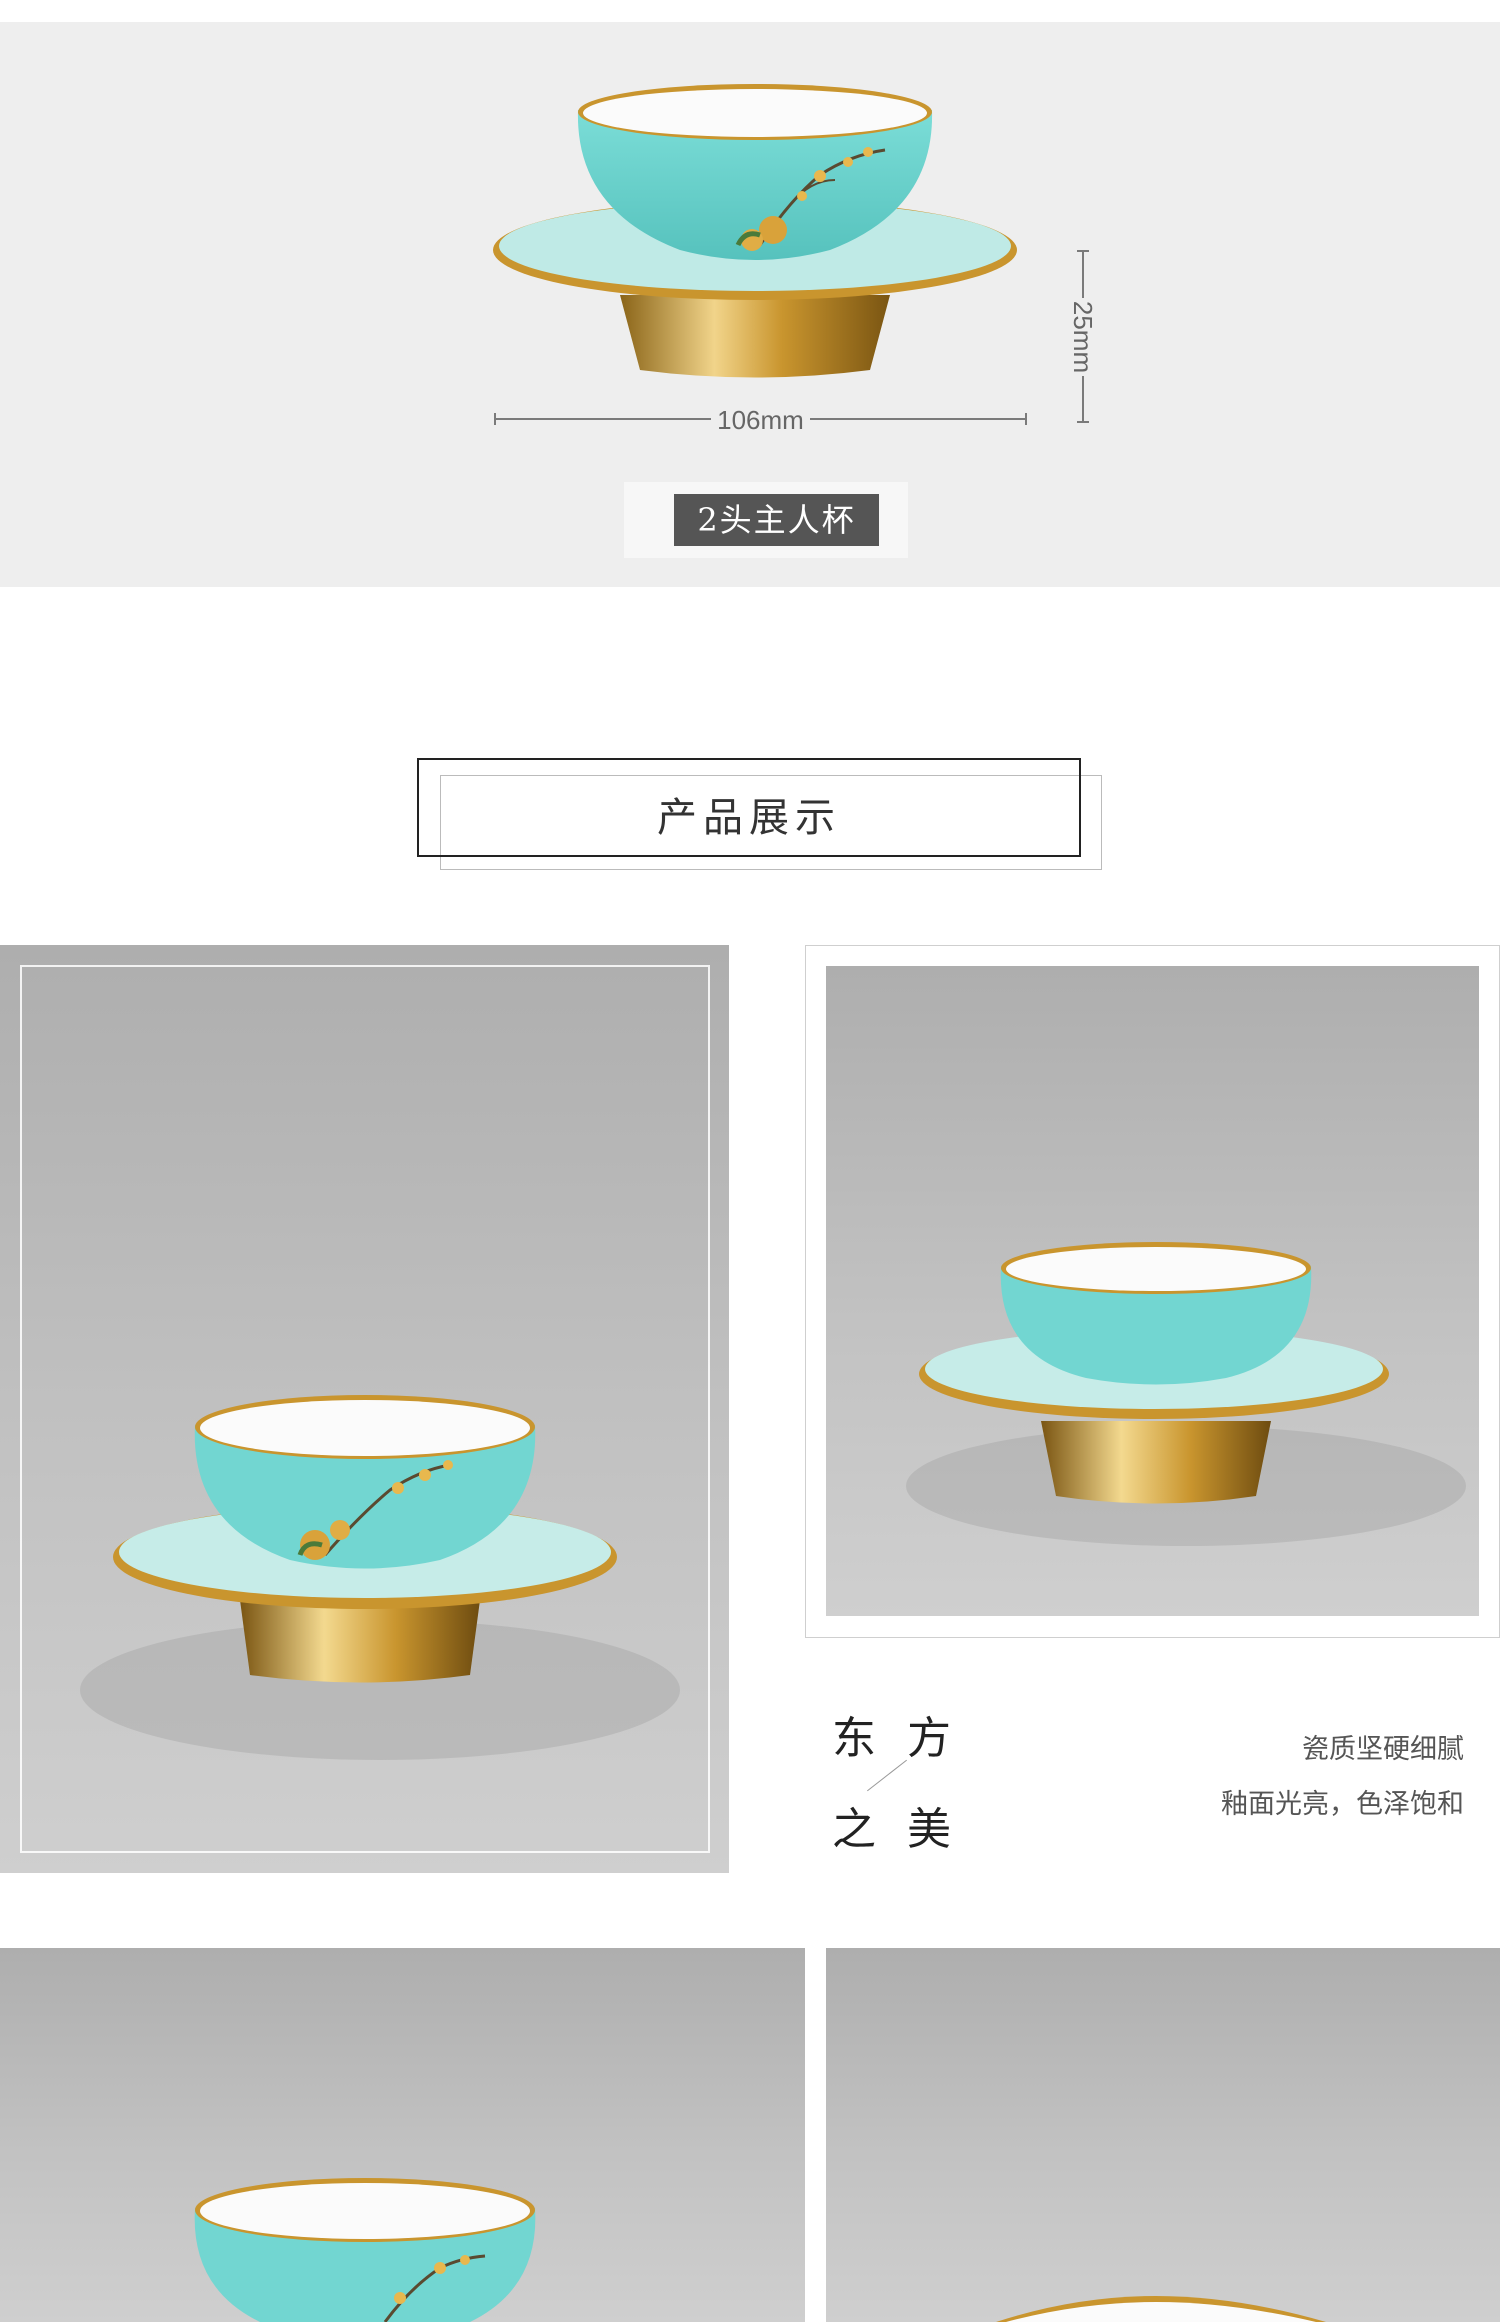 The height and width of the screenshot is (2322, 1500). I want to click on poem-char-2: 方, so click(929, 1738).